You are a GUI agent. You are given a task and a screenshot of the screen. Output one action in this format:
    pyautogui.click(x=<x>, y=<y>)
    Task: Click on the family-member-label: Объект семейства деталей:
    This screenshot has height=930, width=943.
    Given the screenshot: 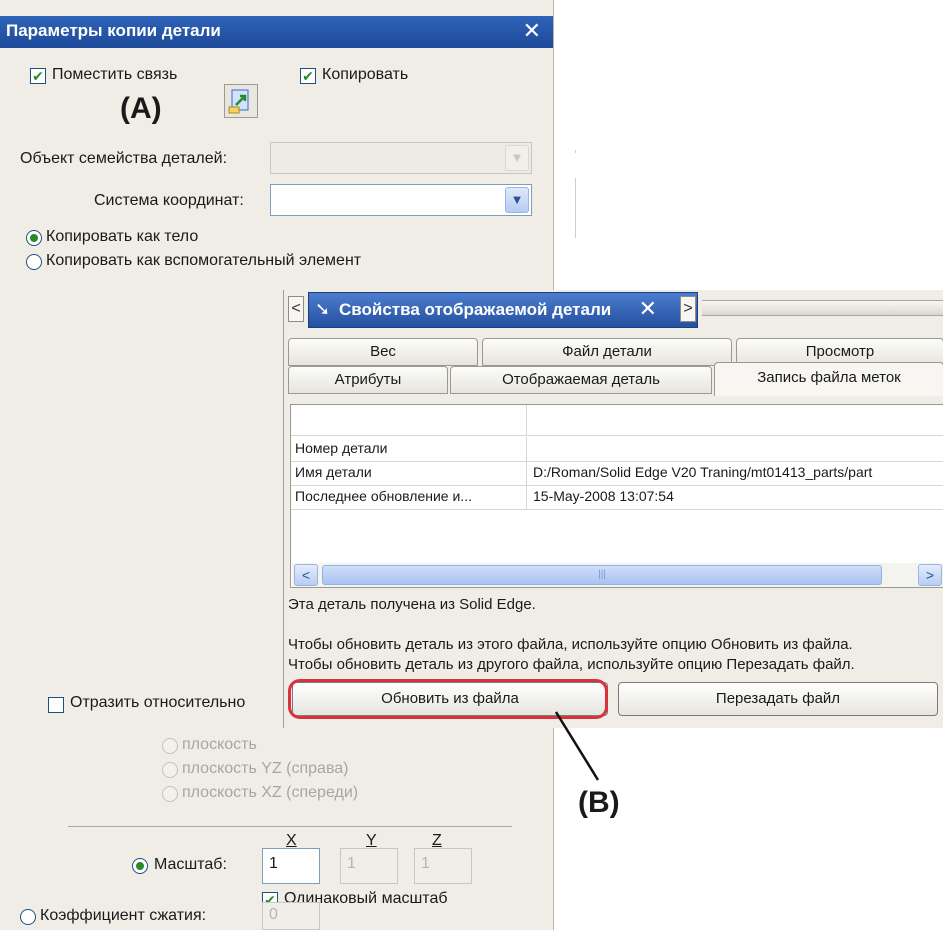 What is the action you would take?
    pyautogui.click(x=124, y=158)
    